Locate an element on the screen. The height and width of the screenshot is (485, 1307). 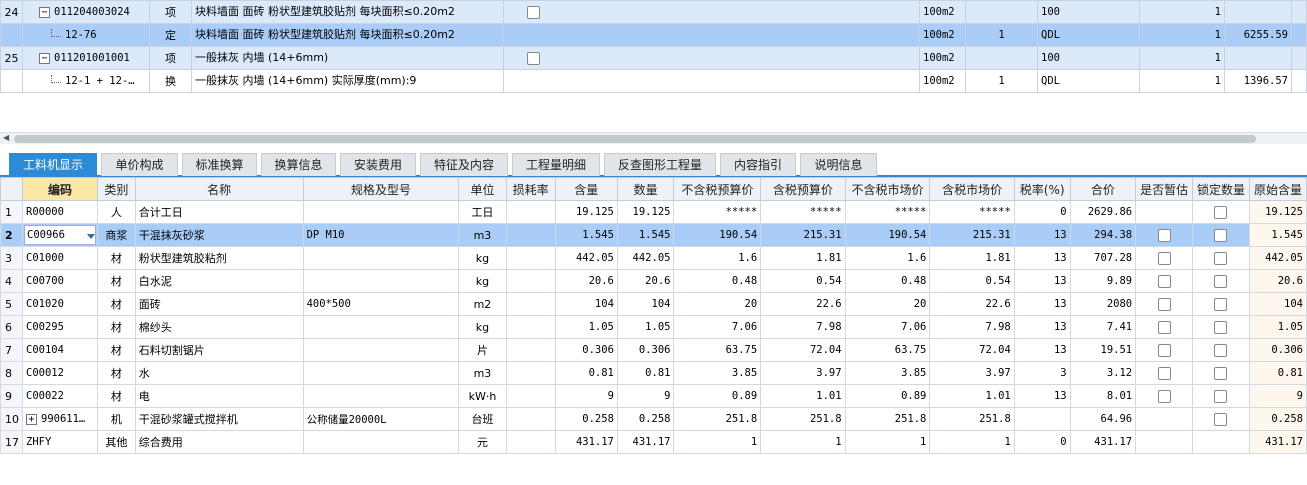
resource-code-cell: C00966 is located at coordinates (60, 235).